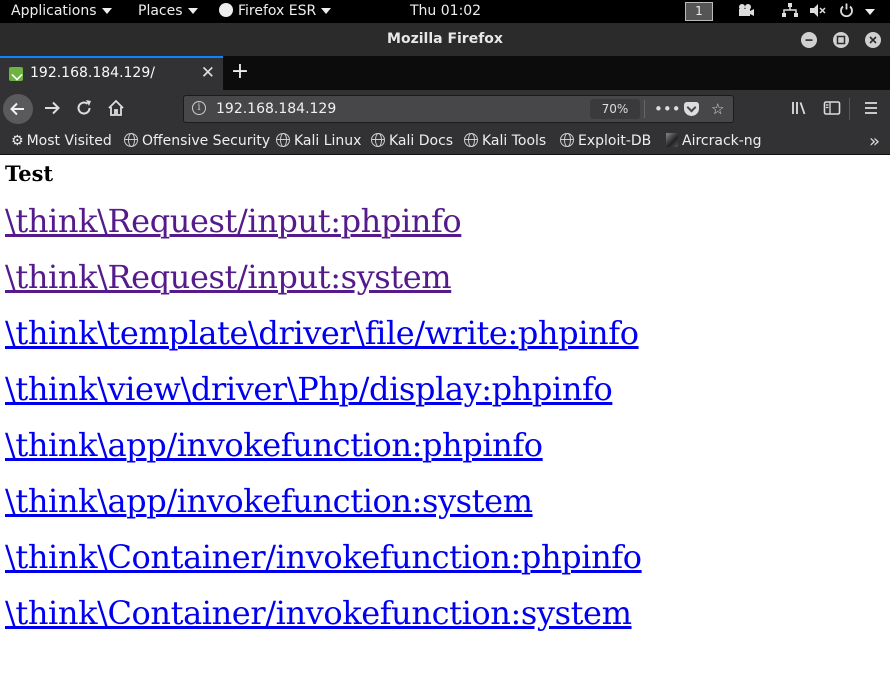 The image size is (890, 696). Describe the element at coordinates (29, 173) in the screenshot. I see `page-heading: Test` at that location.